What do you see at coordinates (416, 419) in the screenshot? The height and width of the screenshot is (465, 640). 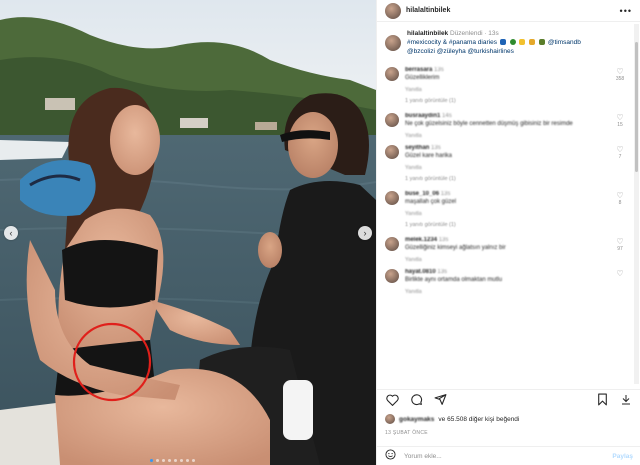 I see `liker-username: gokaymaks` at bounding box center [416, 419].